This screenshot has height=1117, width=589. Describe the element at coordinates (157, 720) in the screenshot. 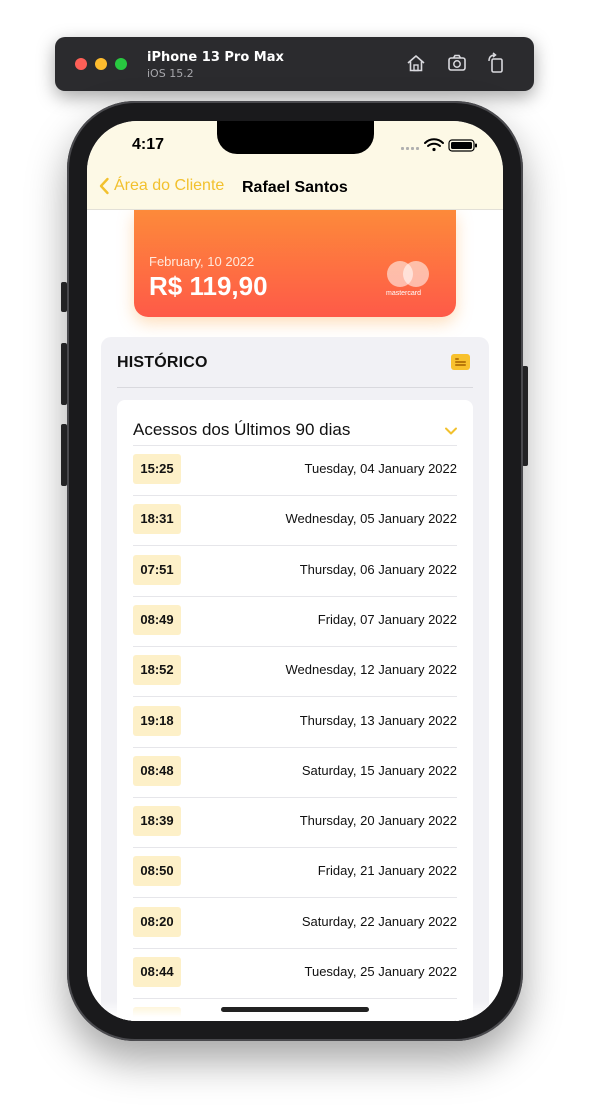

I see `access-time-badge: 19:18` at that location.